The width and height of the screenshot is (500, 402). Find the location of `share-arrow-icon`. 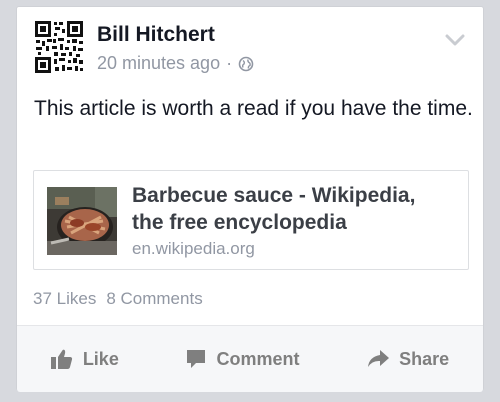

share-arrow-icon is located at coordinates (379, 358).